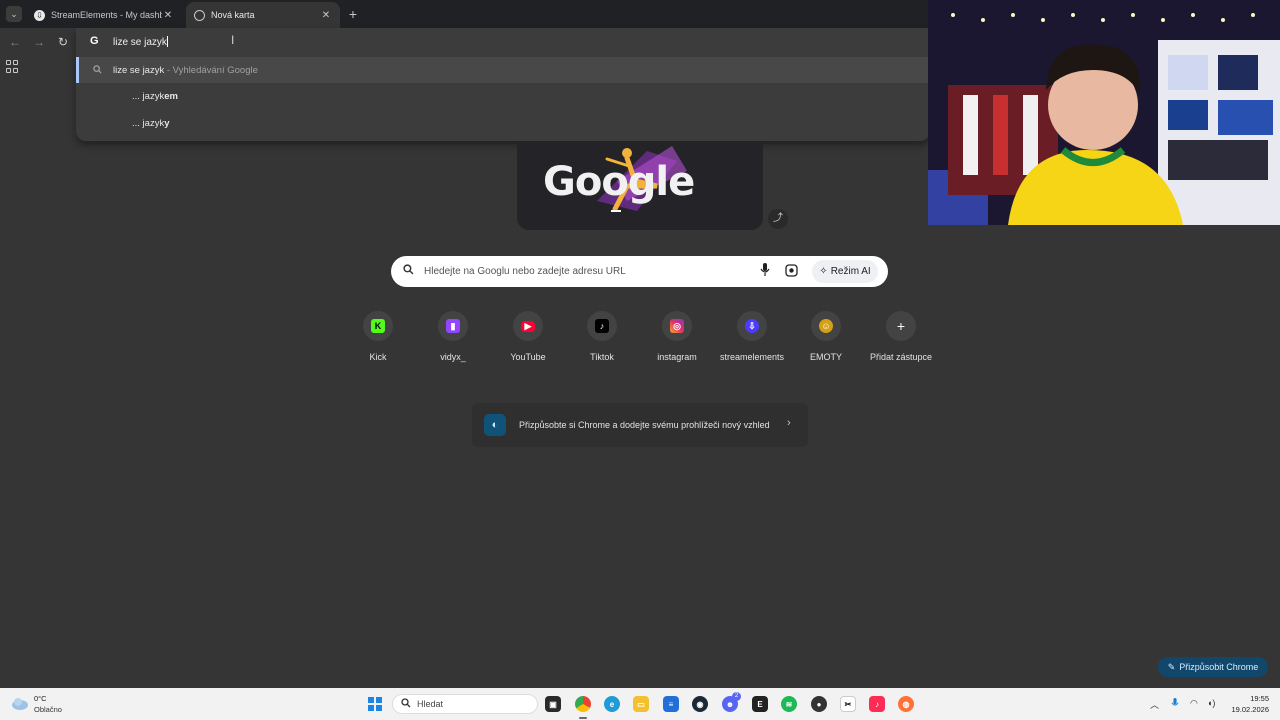 This screenshot has height=720, width=1280. I want to click on share-icon: ⤴, so click(778, 219).